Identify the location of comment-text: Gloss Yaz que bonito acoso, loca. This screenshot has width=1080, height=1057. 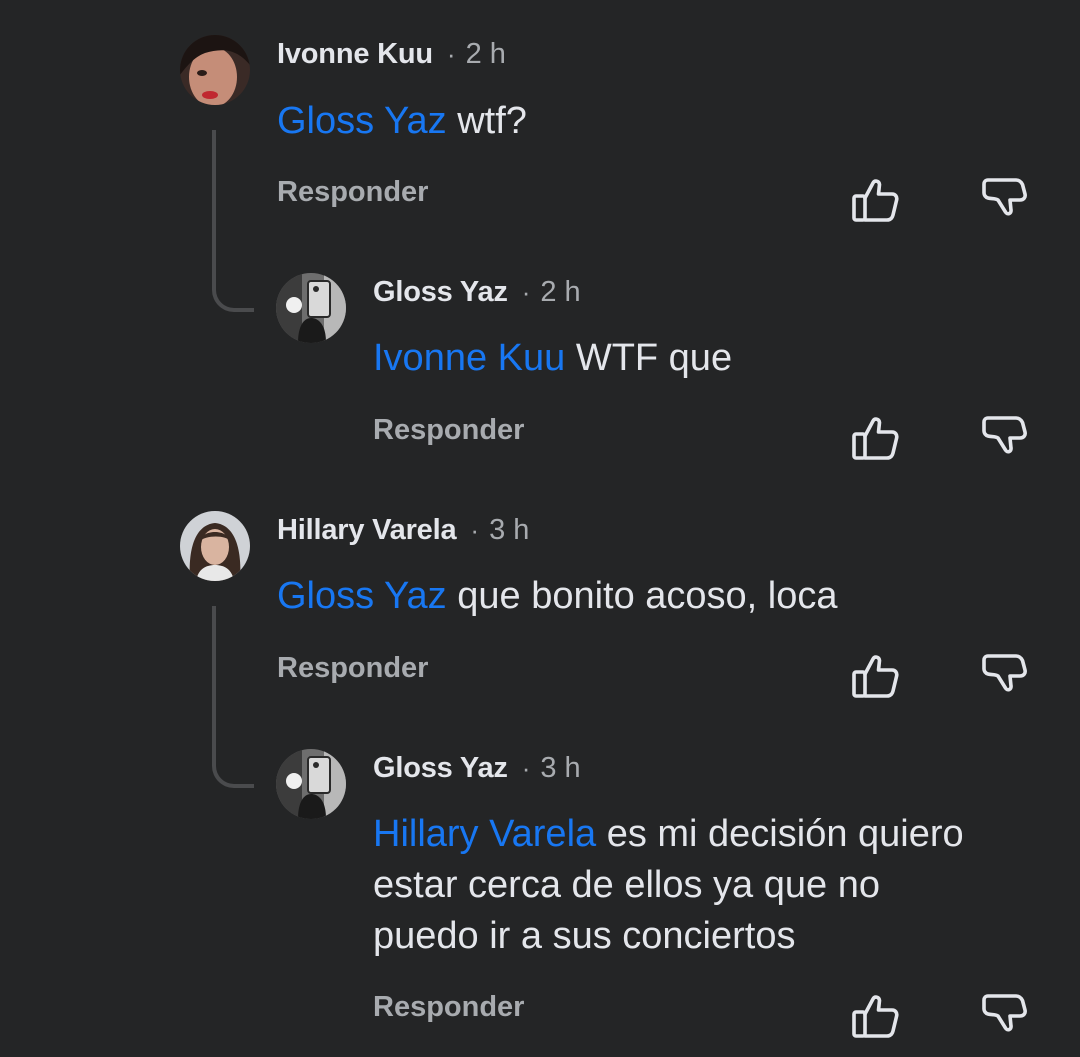
(557, 596).